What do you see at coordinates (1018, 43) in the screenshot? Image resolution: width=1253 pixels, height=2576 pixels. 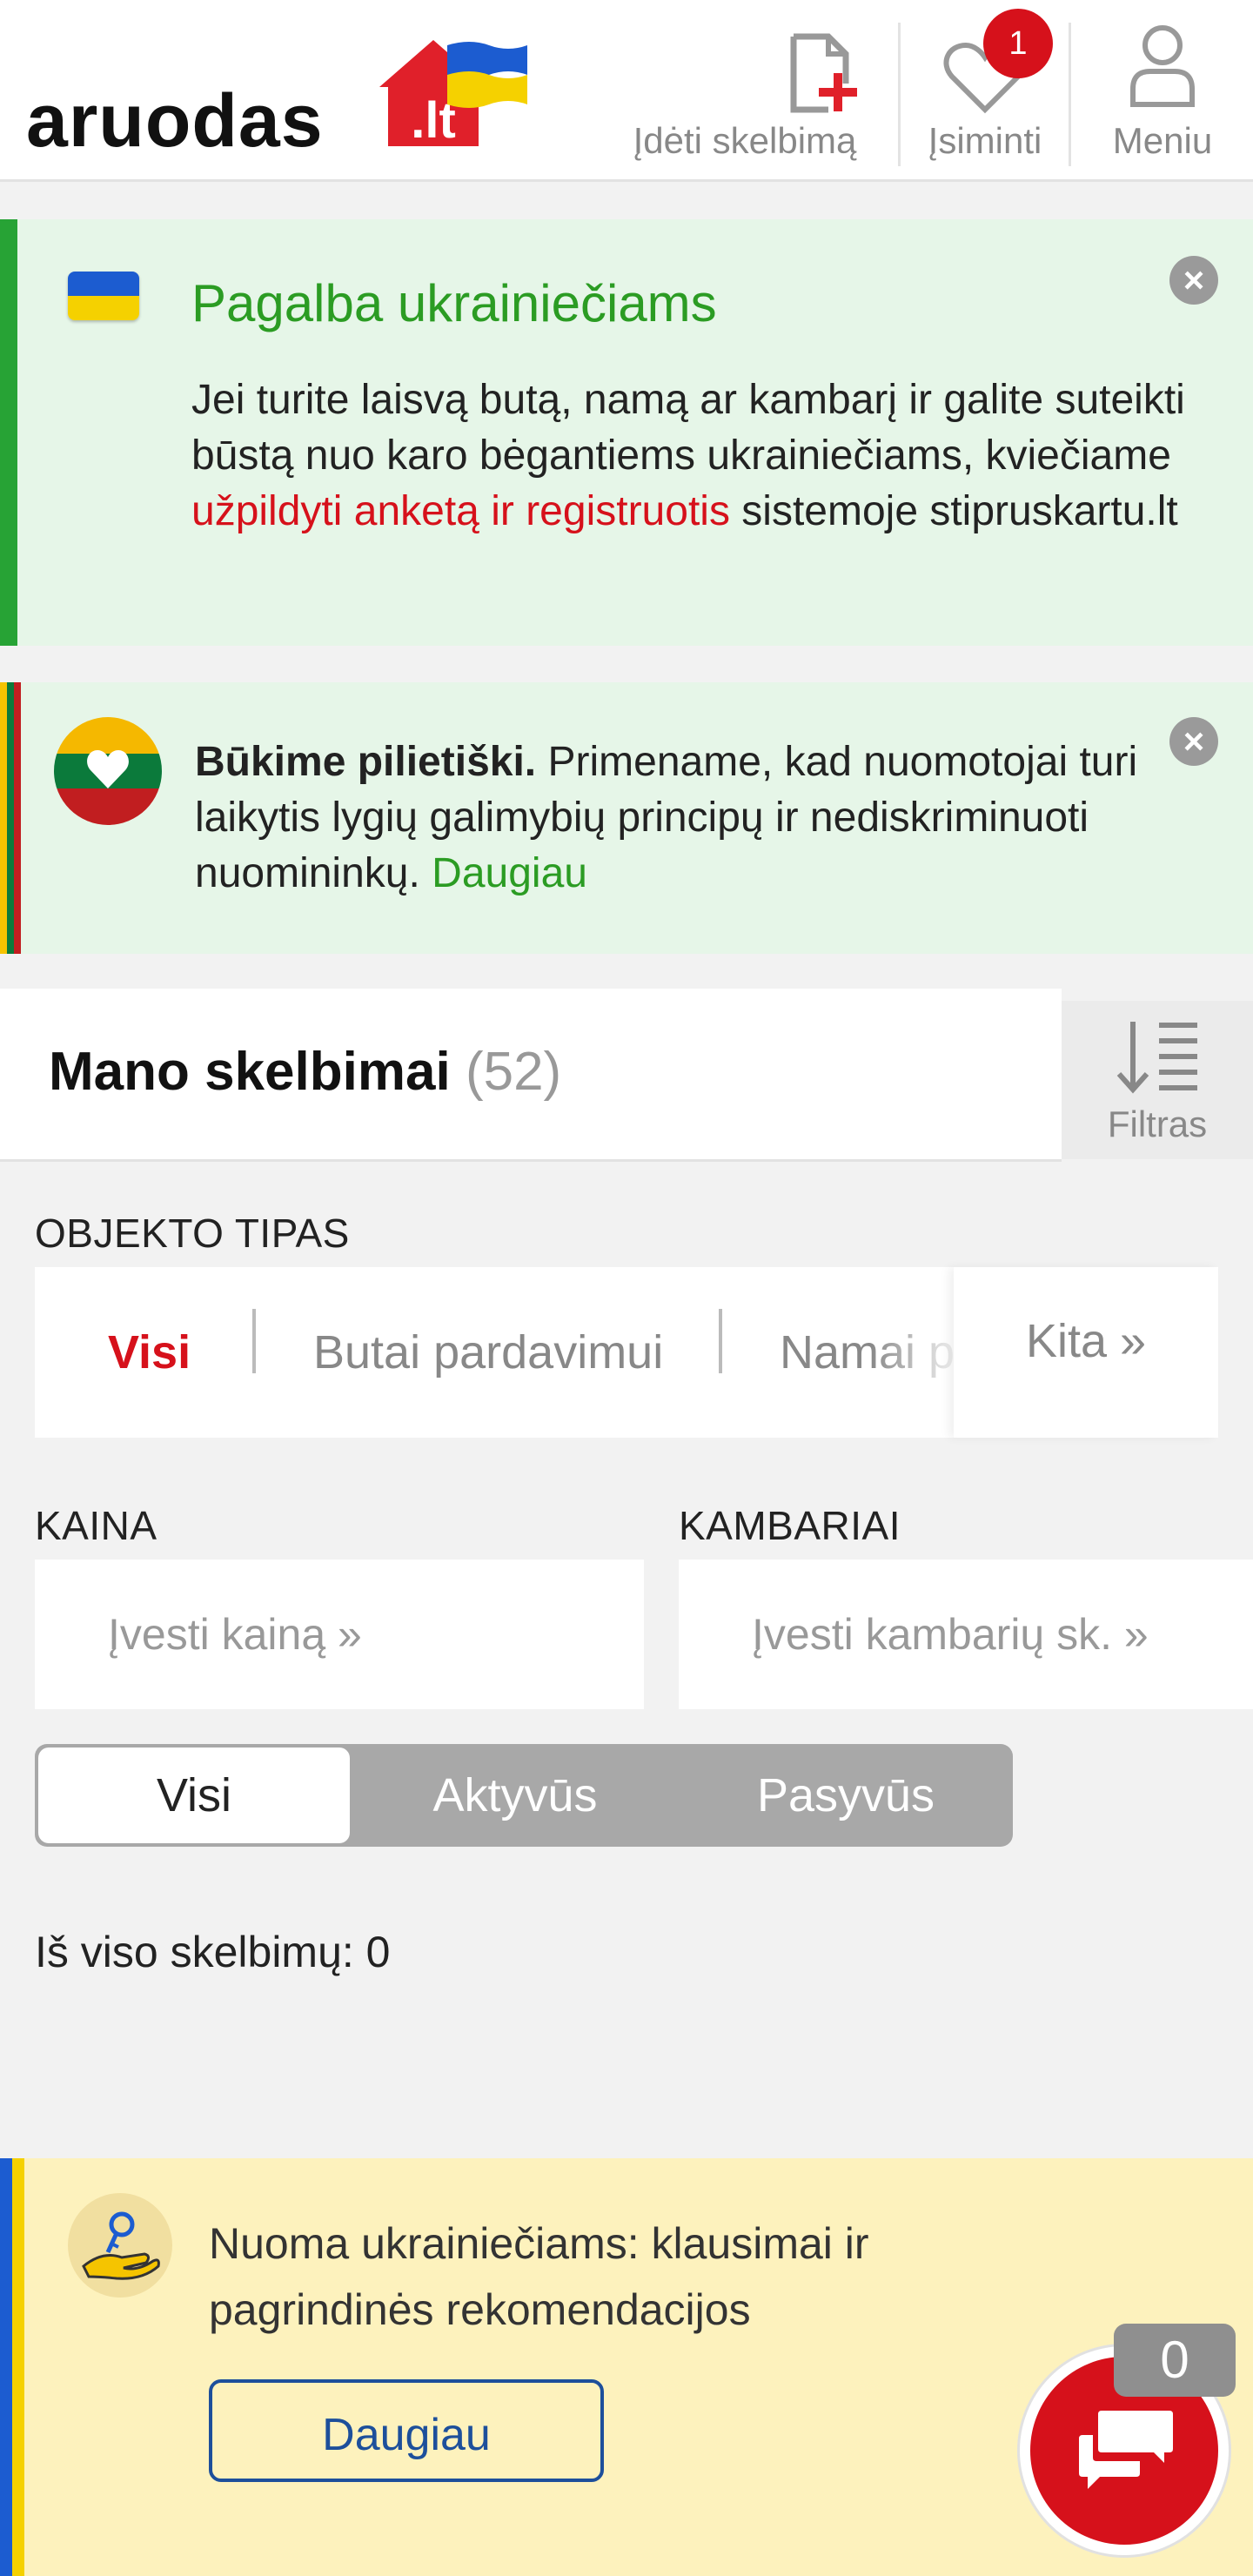 I see `saved-count-badge: 1` at bounding box center [1018, 43].